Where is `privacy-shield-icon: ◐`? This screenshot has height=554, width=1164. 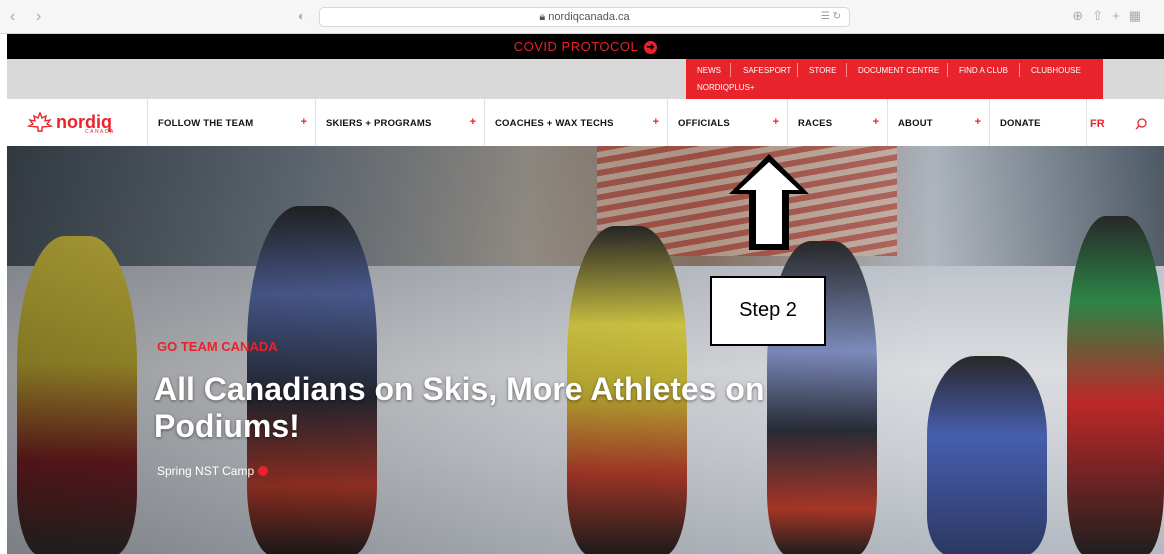 privacy-shield-icon: ◐ is located at coordinates (304, 16).